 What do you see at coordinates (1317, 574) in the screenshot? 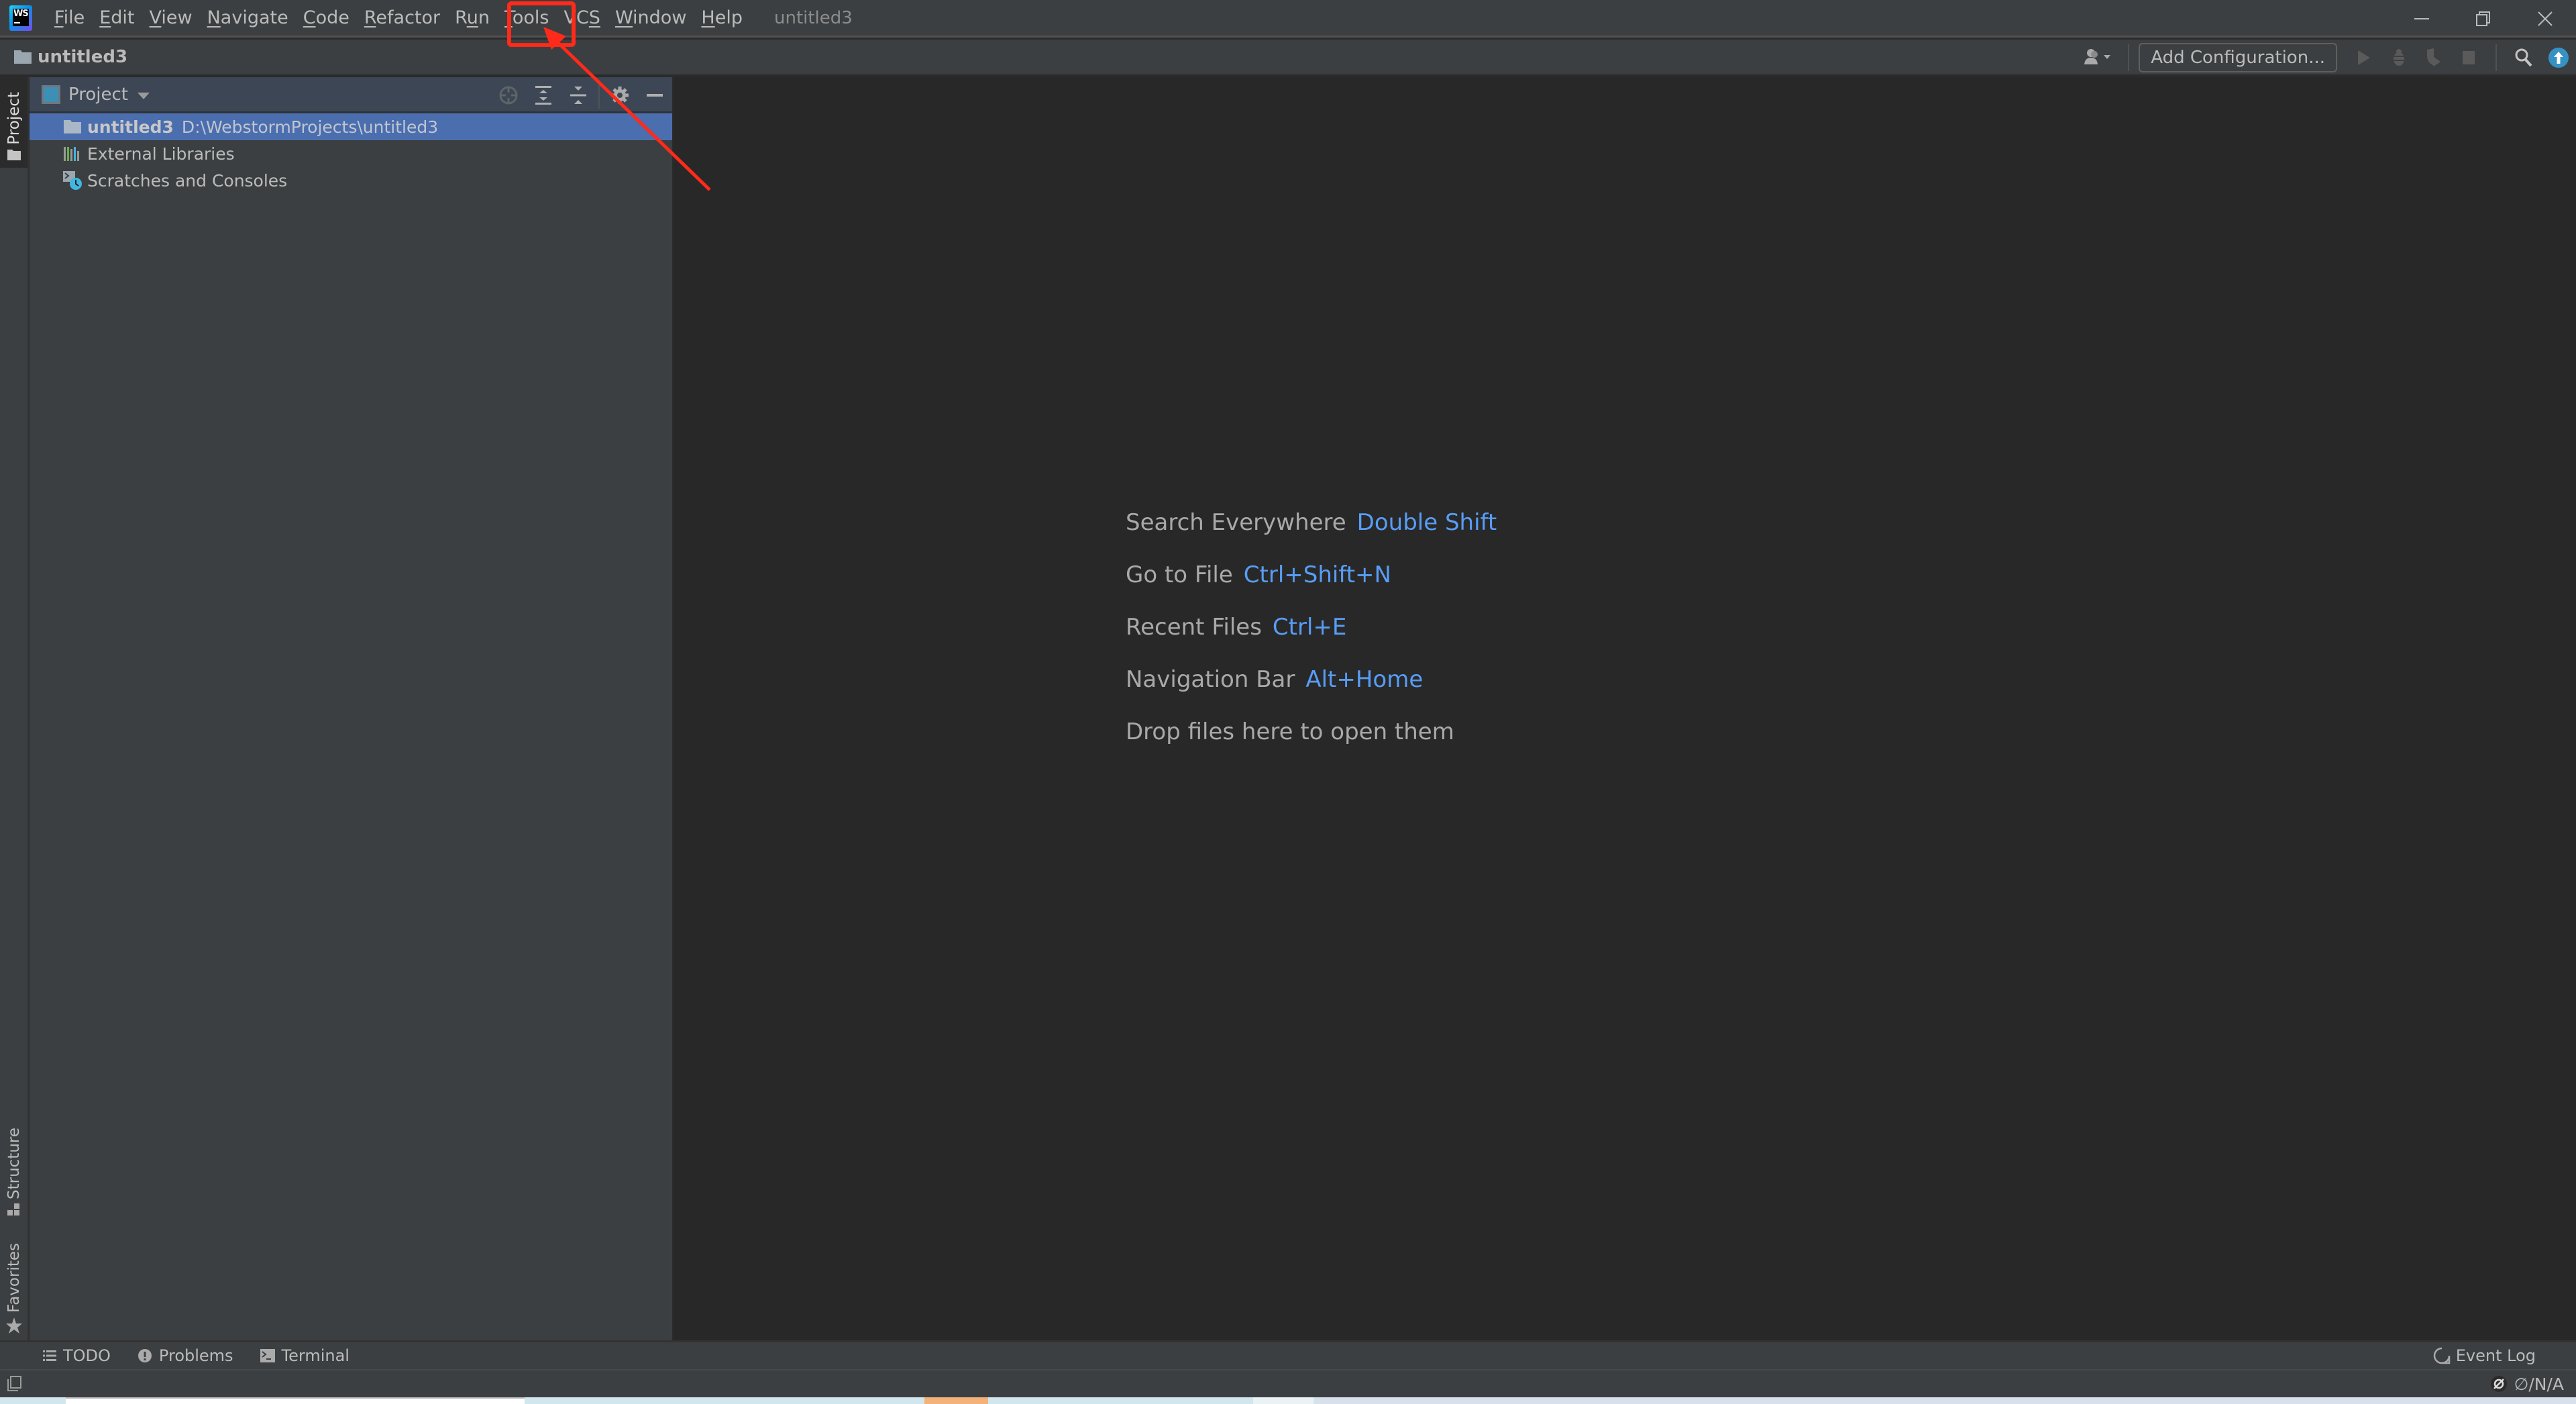
I see `hint-shortcut: Ctrl+Shift+N` at bounding box center [1317, 574].